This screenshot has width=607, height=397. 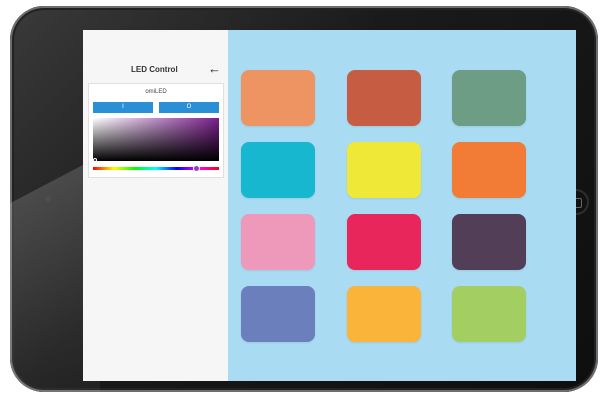 I want to click on sidebar-header: LED Control ←, so click(x=155, y=70).